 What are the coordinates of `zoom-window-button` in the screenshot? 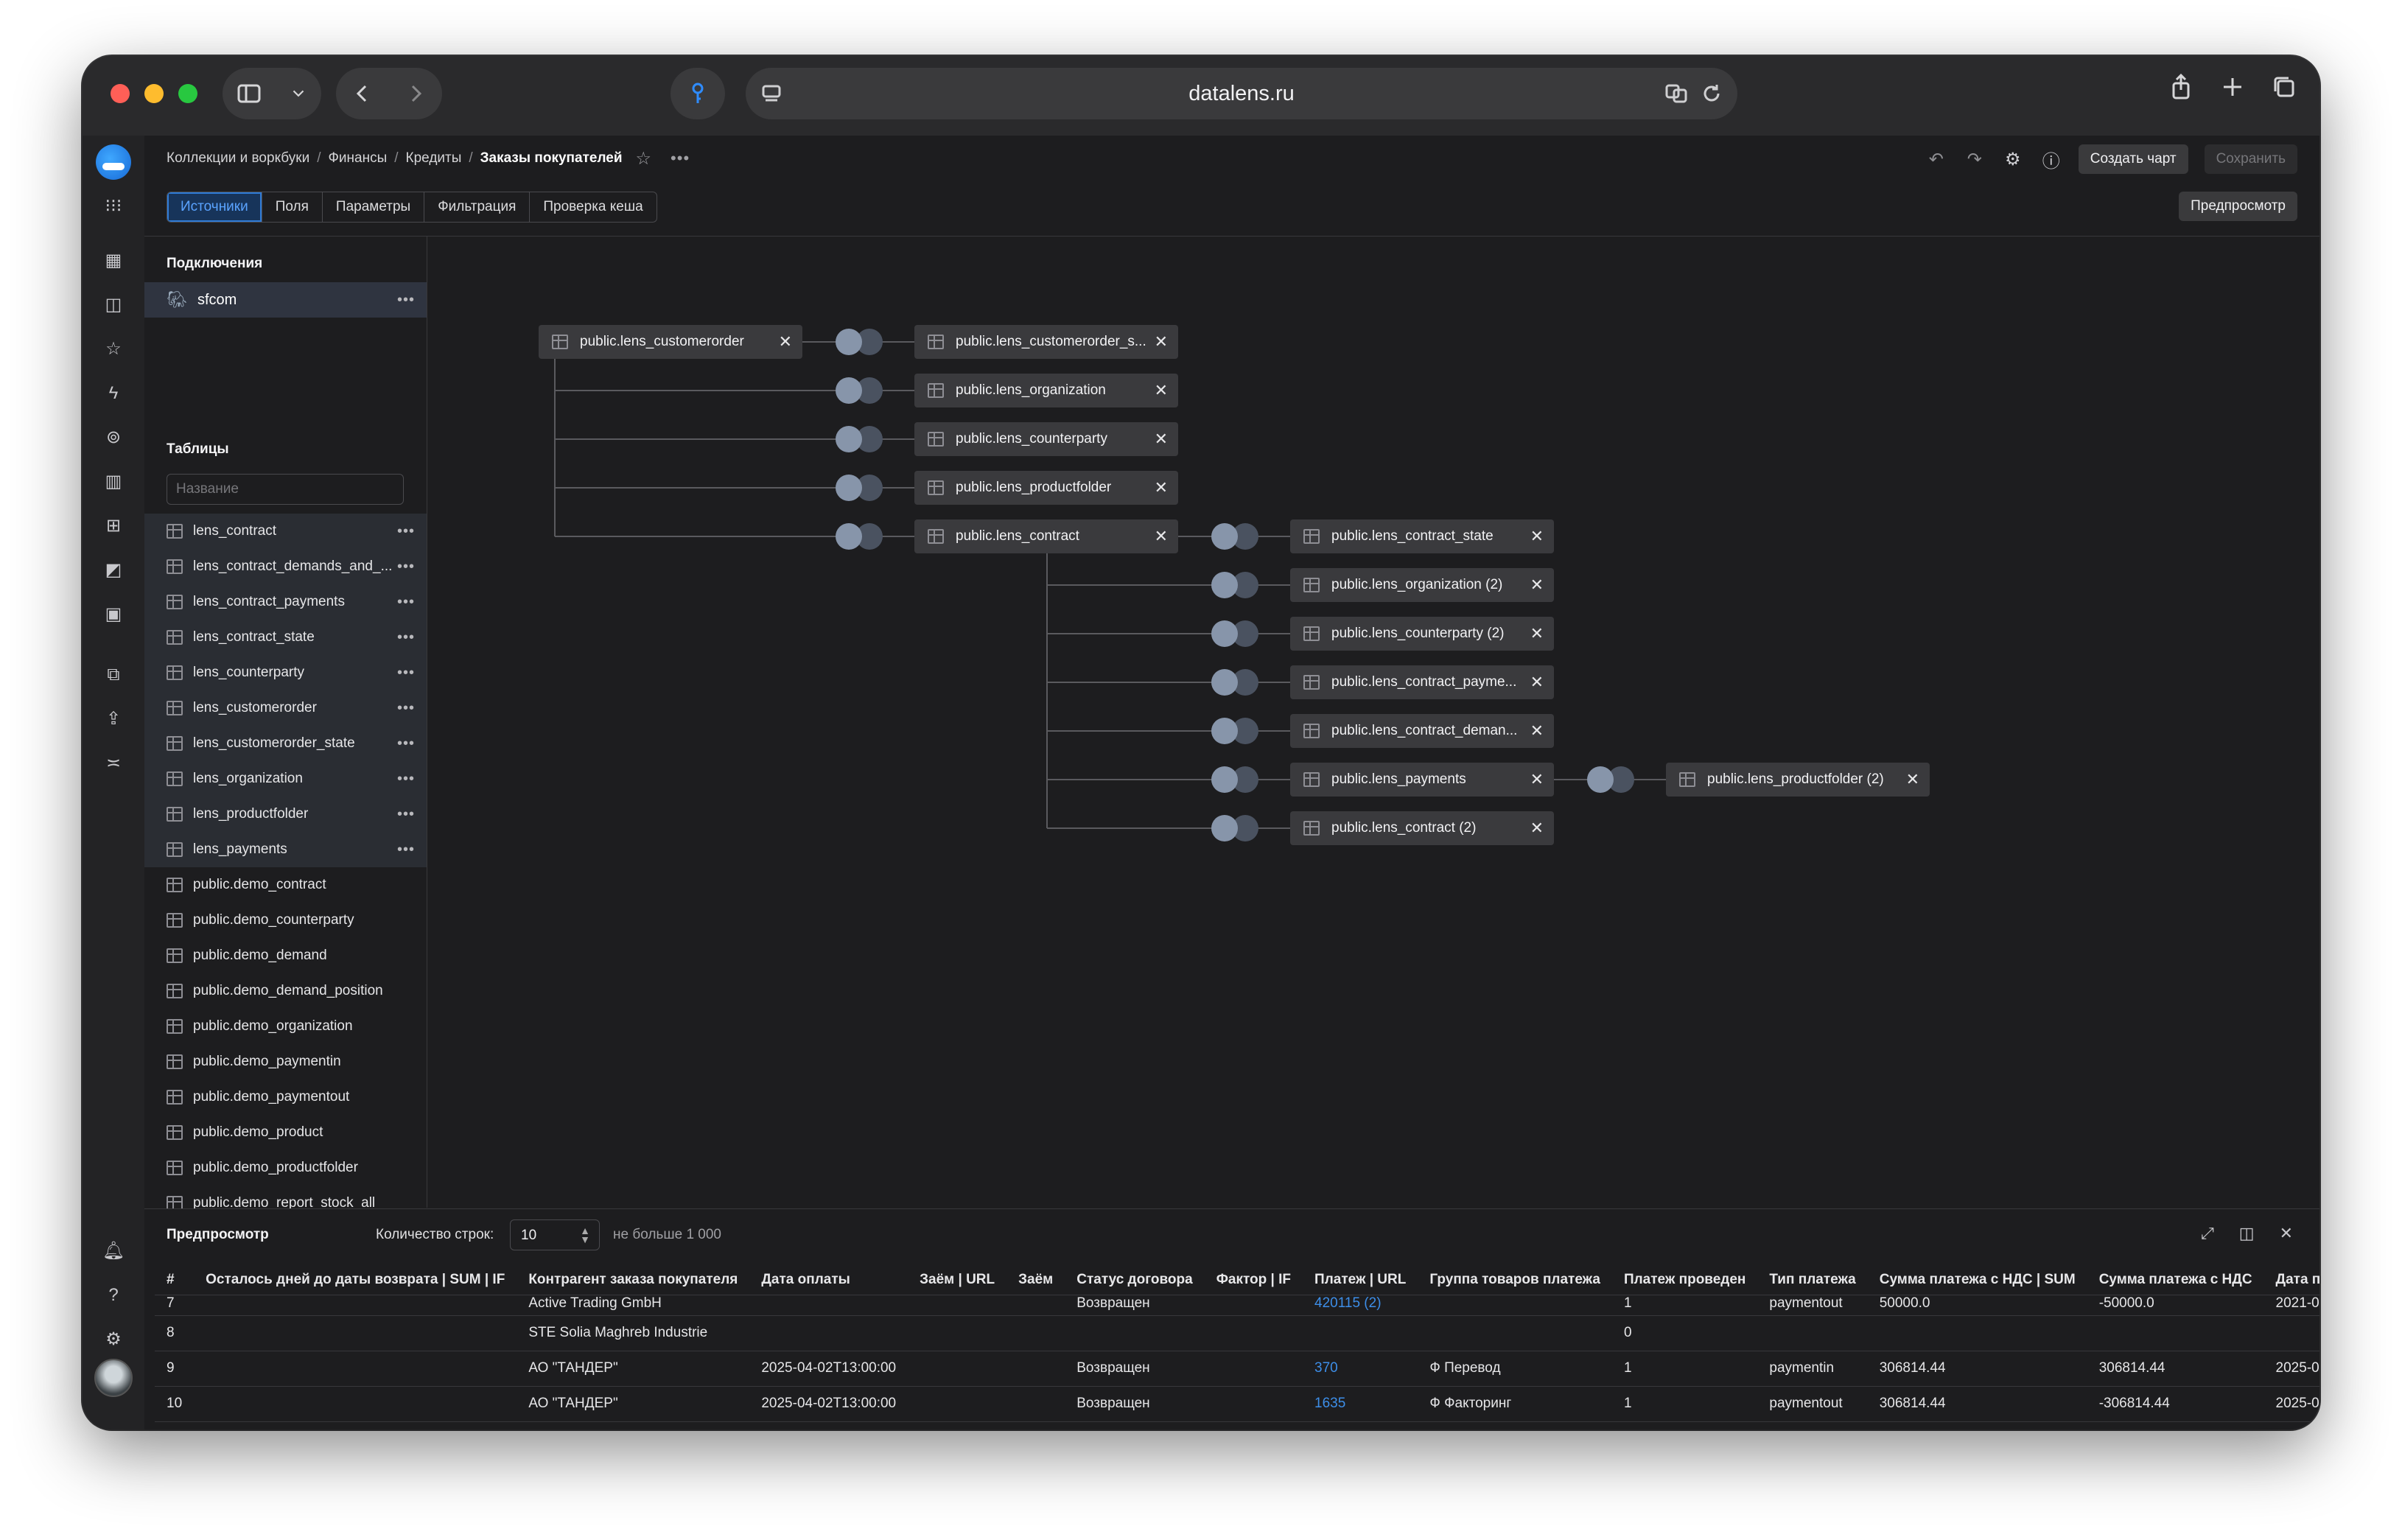 It's located at (187, 93).